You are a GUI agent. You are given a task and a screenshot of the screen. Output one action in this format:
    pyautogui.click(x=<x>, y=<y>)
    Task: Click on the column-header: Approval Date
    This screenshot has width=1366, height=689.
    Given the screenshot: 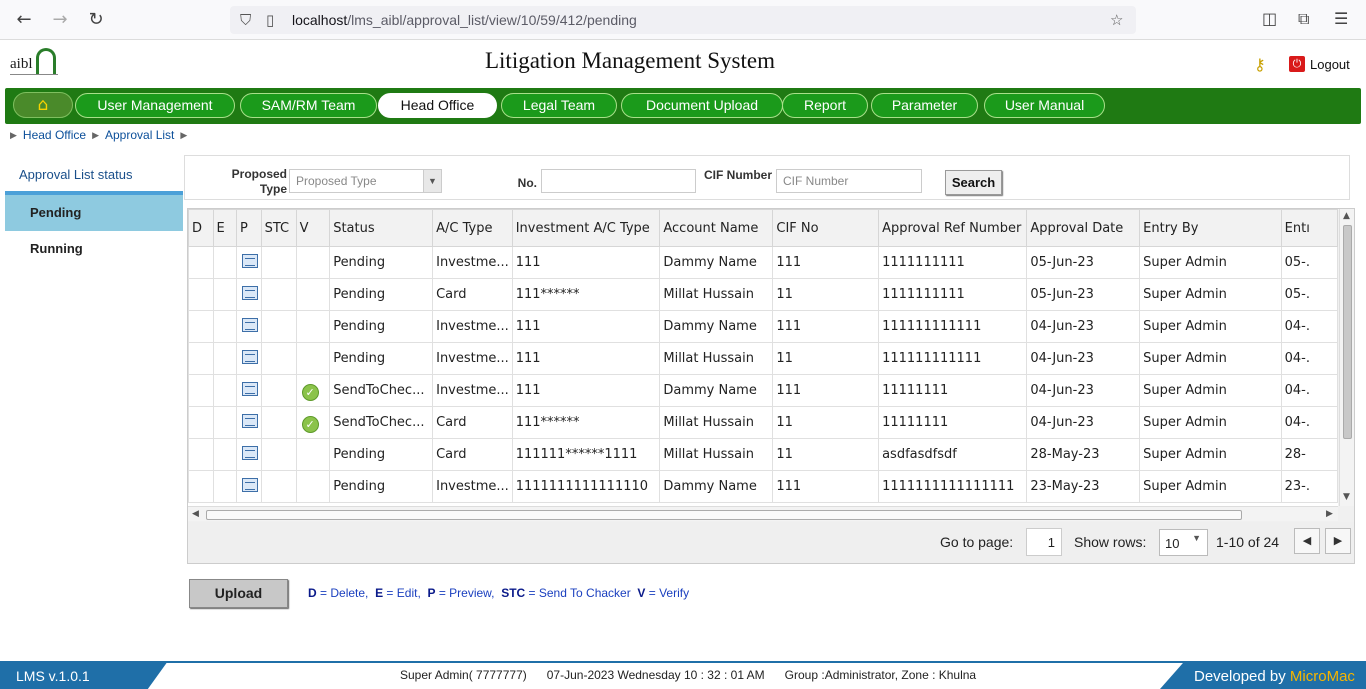 What is the action you would take?
    pyautogui.click(x=1083, y=228)
    